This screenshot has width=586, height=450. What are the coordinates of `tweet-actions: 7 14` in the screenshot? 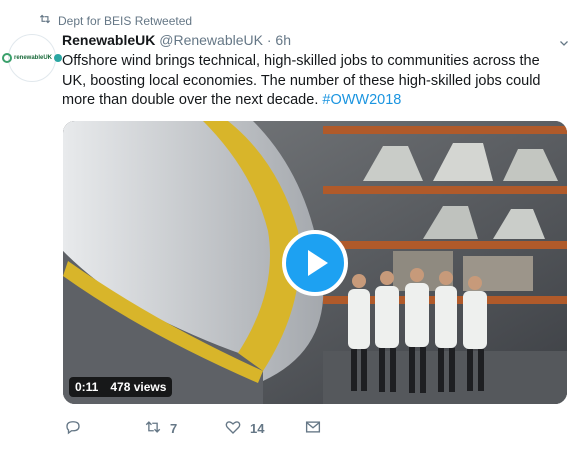 It's located at (214, 429).